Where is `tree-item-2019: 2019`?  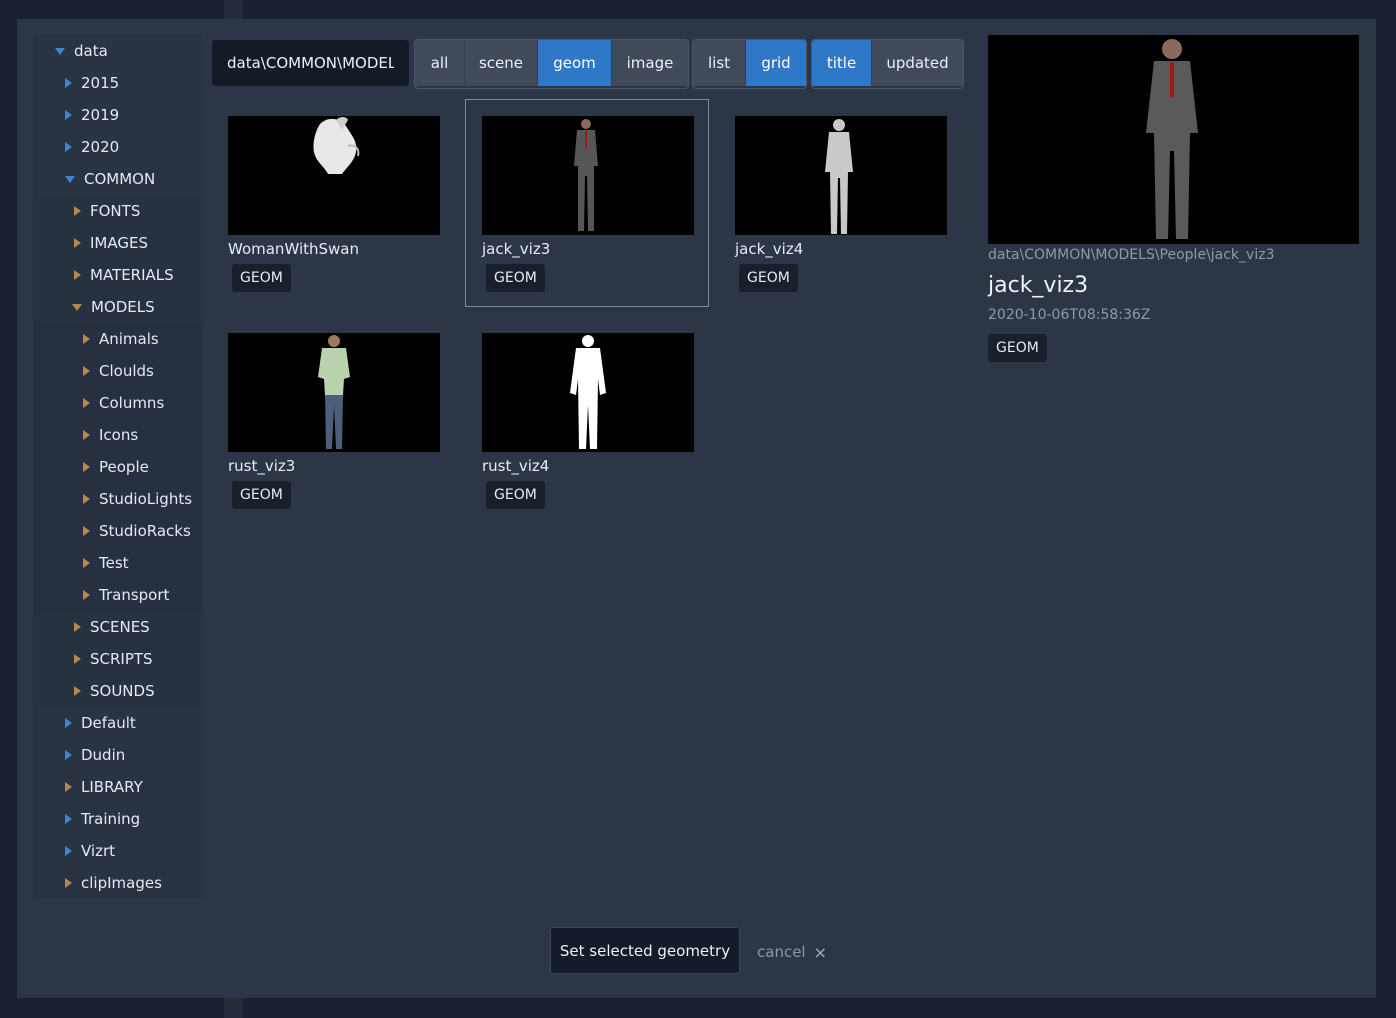 tree-item-2019: 2019 is located at coordinates (118, 115).